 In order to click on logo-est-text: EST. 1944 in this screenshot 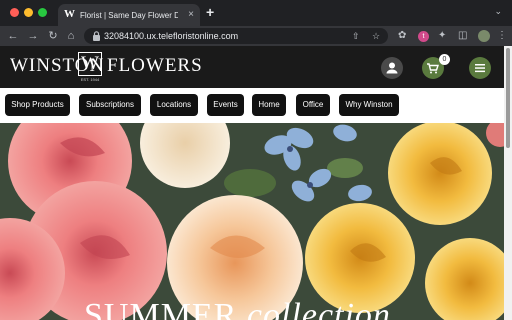, I will do `click(90, 79)`.